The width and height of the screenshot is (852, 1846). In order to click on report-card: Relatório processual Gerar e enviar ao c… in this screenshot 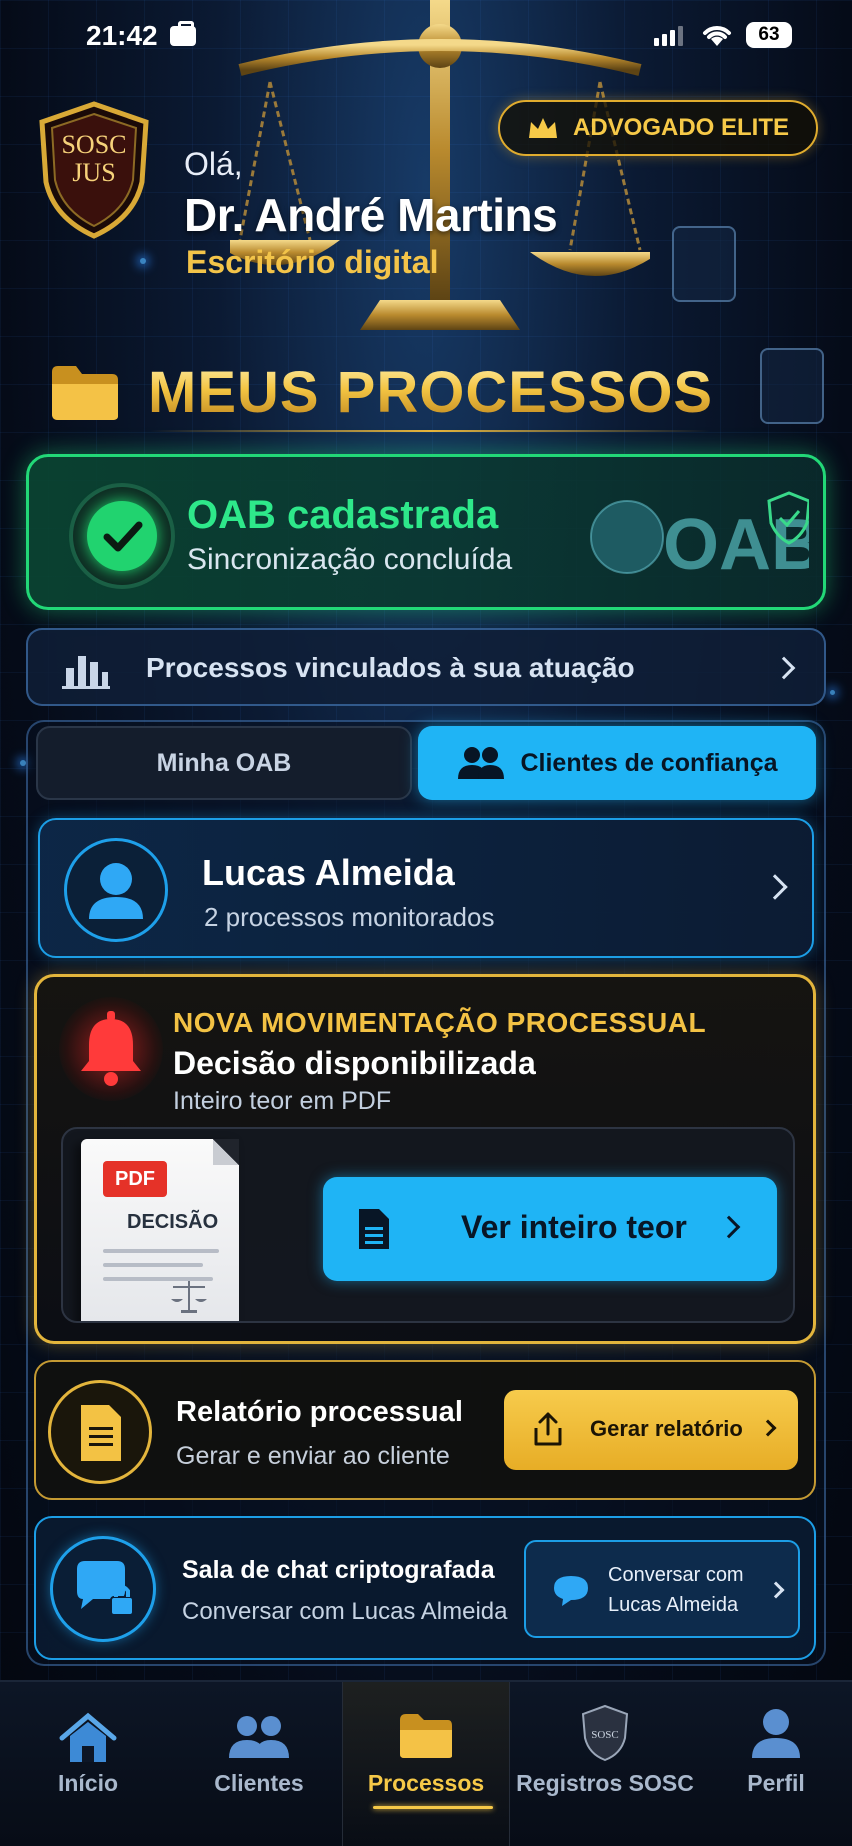, I will do `click(425, 1430)`.